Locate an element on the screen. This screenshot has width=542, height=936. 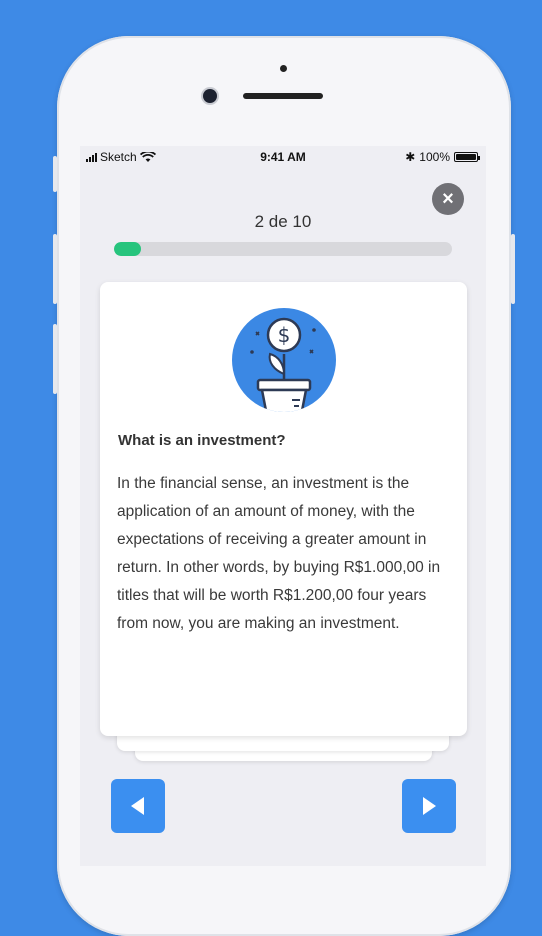
progress-bar-fill is located at coordinates (128, 249).